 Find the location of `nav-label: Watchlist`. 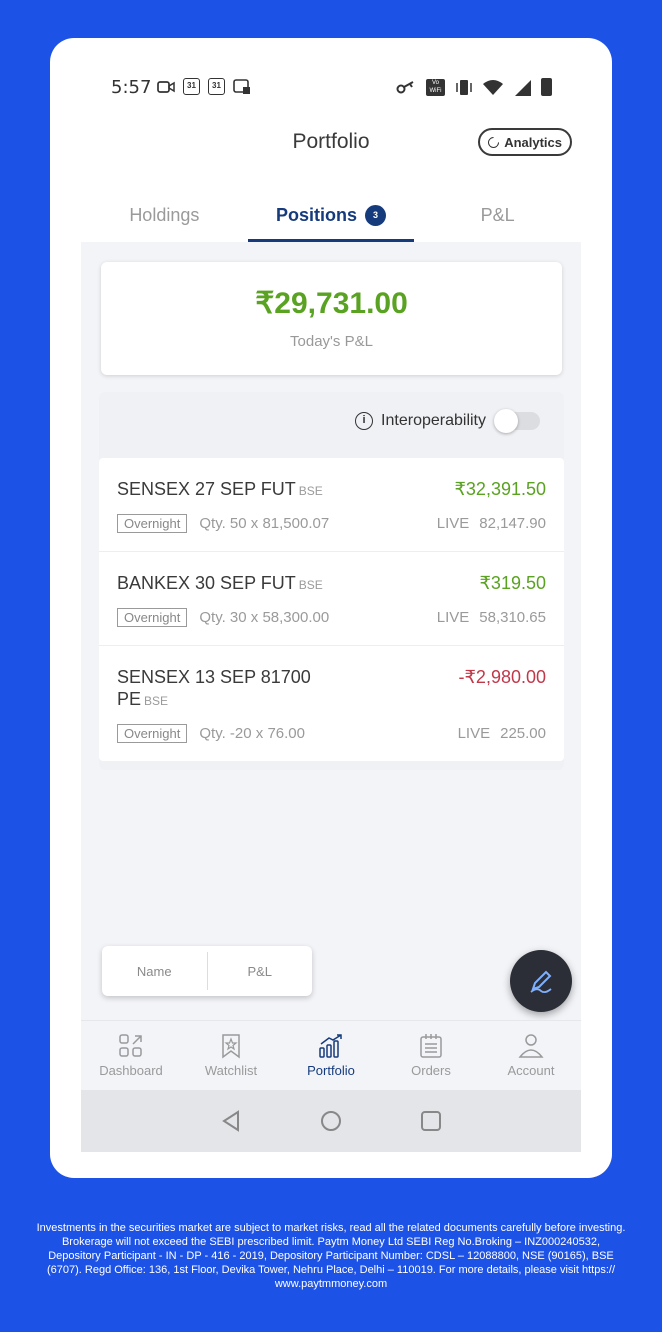

nav-label: Watchlist is located at coordinates (231, 1070).